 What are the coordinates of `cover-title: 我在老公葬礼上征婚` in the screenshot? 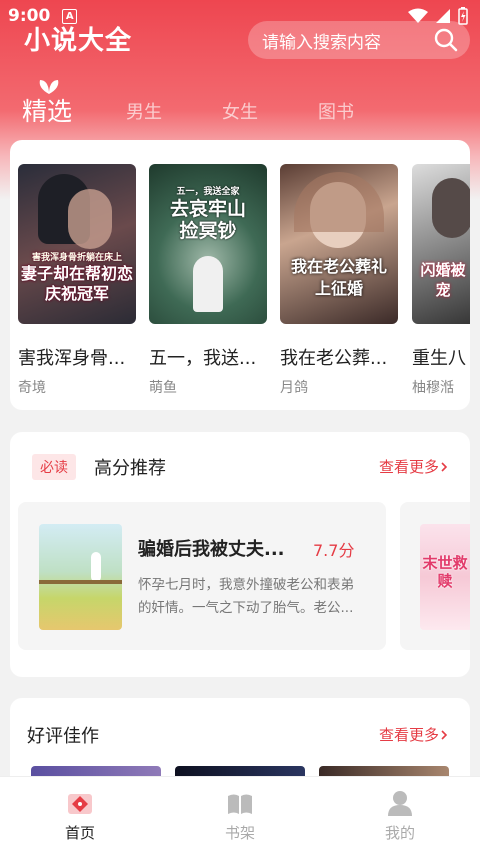 It's located at (338, 277).